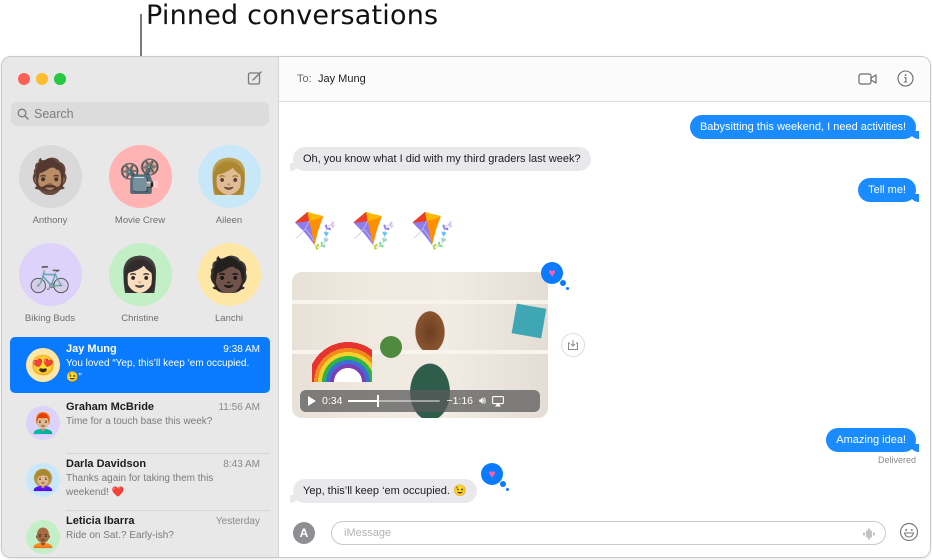 The width and height of the screenshot is (932, 560). What do you see at coordinates (140, 114) in the screenshot?
I see `search-field: Search` at bounding box center [140, 114].